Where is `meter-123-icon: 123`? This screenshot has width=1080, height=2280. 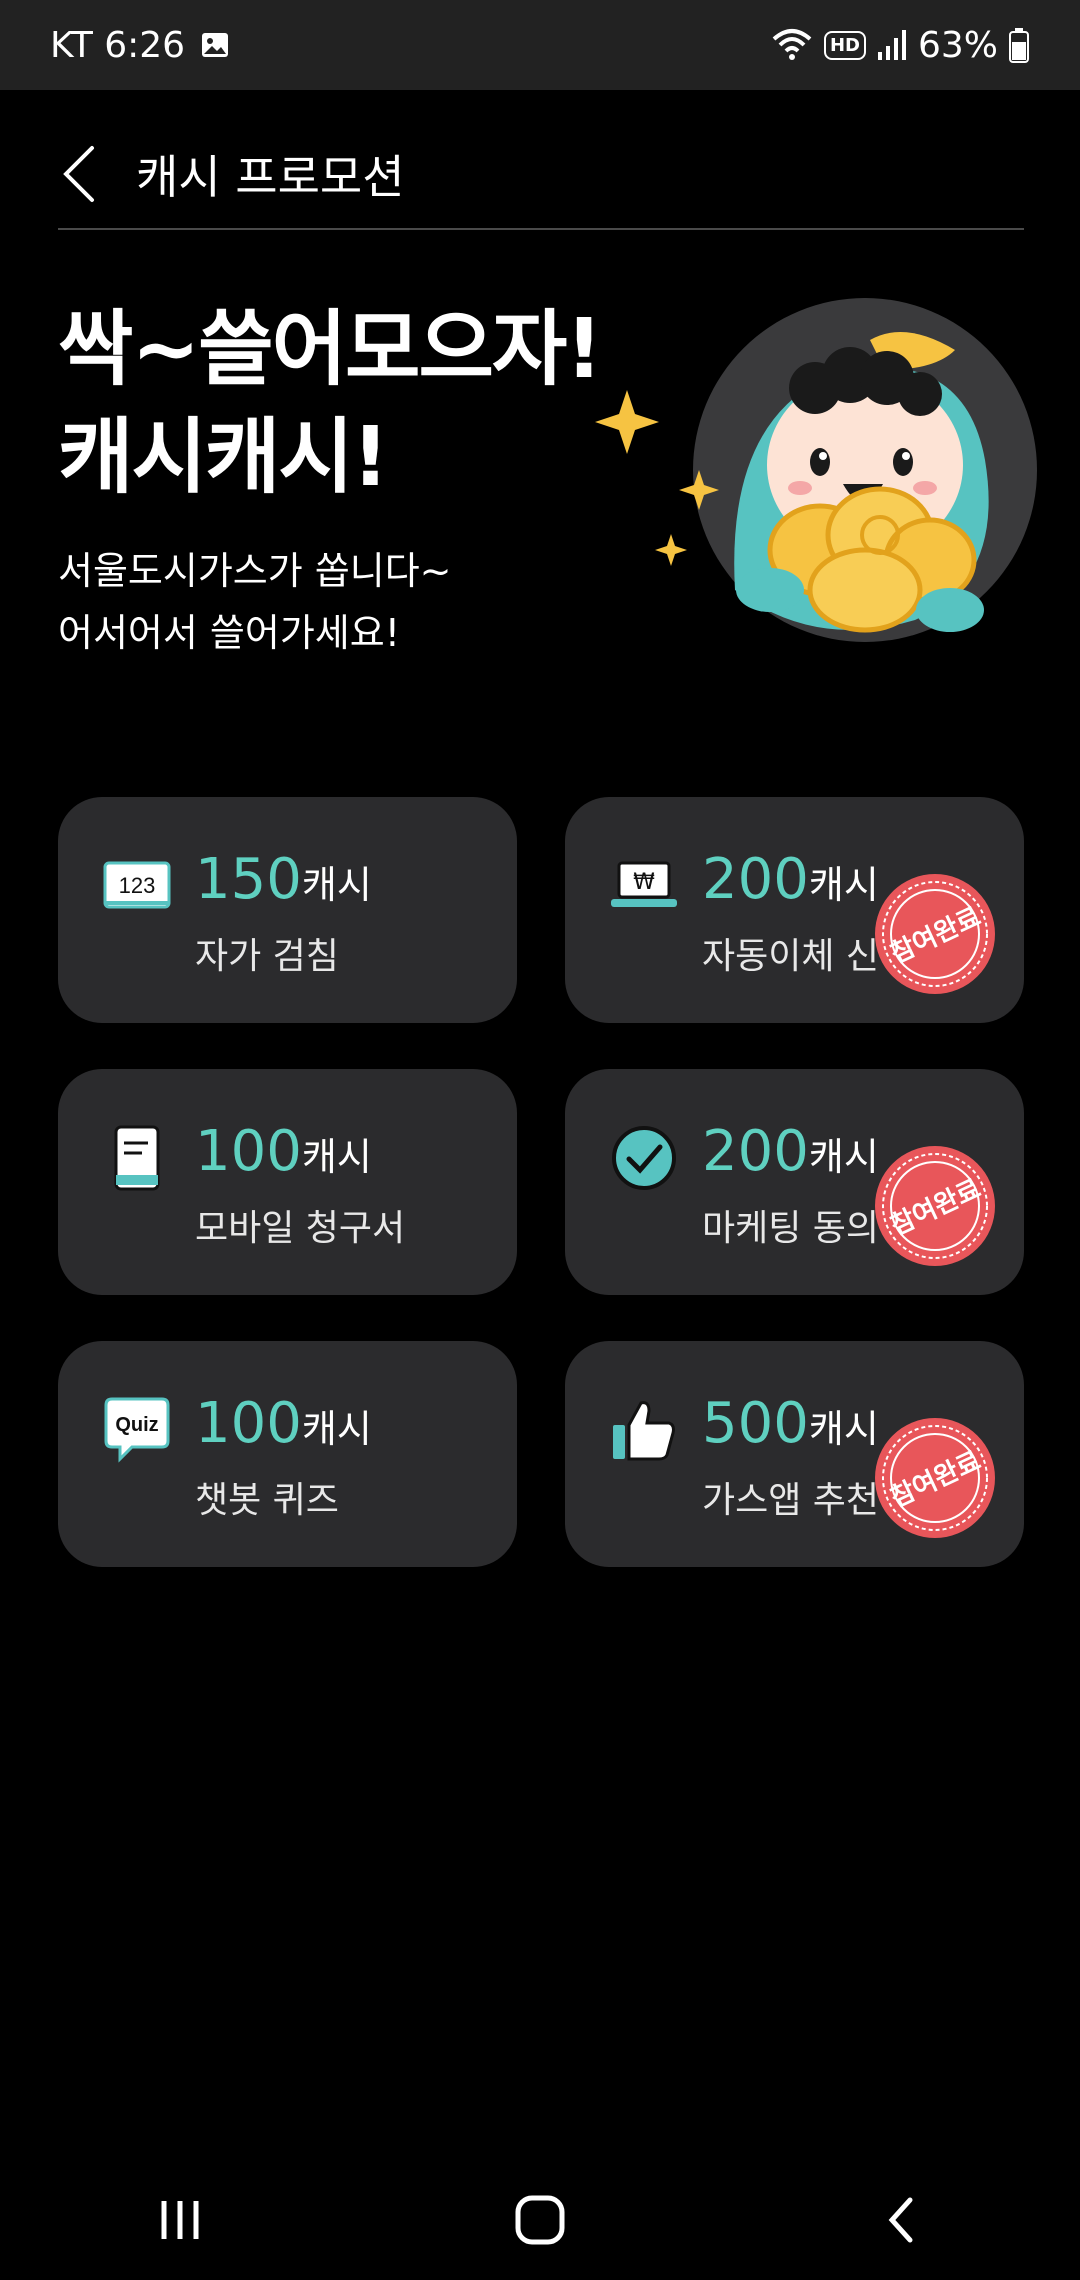 meter-123-icon: 123 is located at coordinates (137, 885).